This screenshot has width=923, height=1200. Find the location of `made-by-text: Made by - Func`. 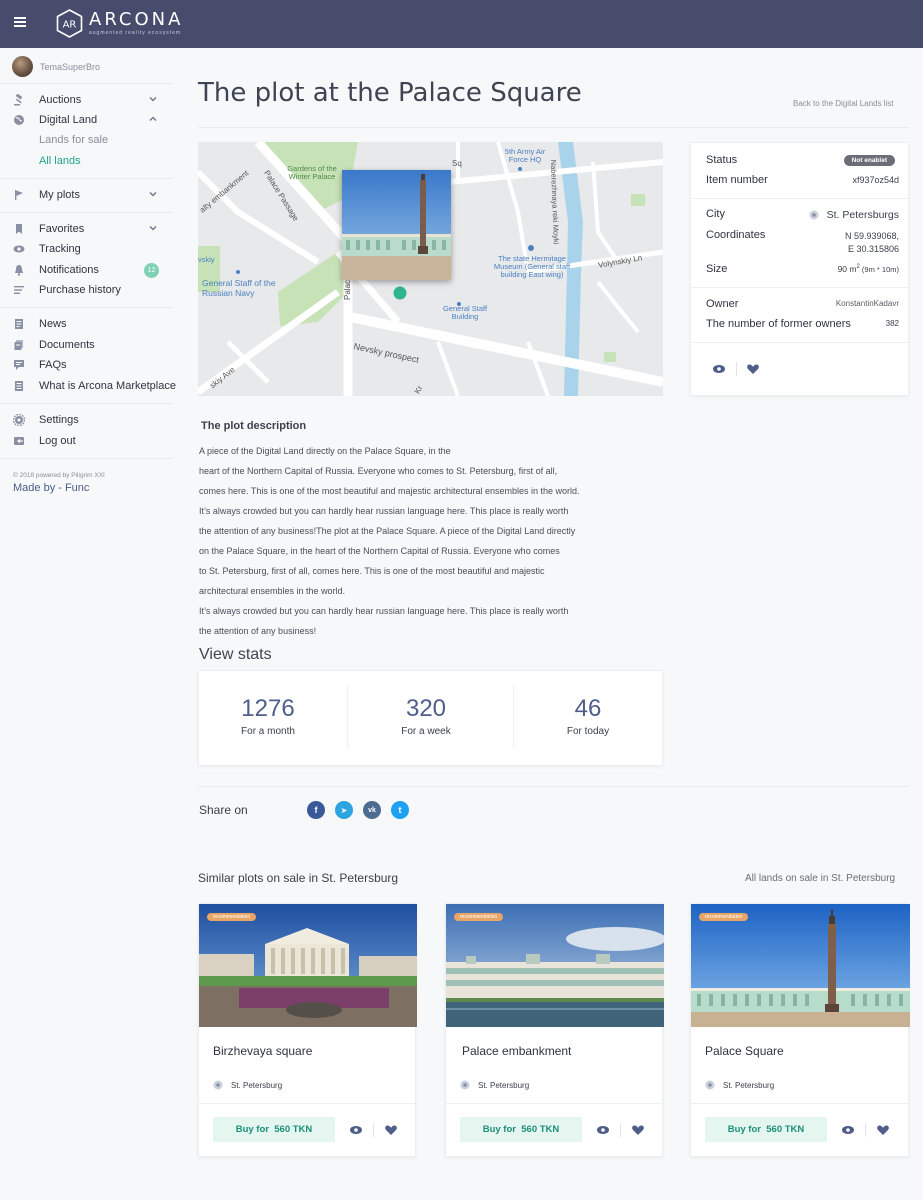

made-by-text: Made by - Func is located at coordinates (51, 488).